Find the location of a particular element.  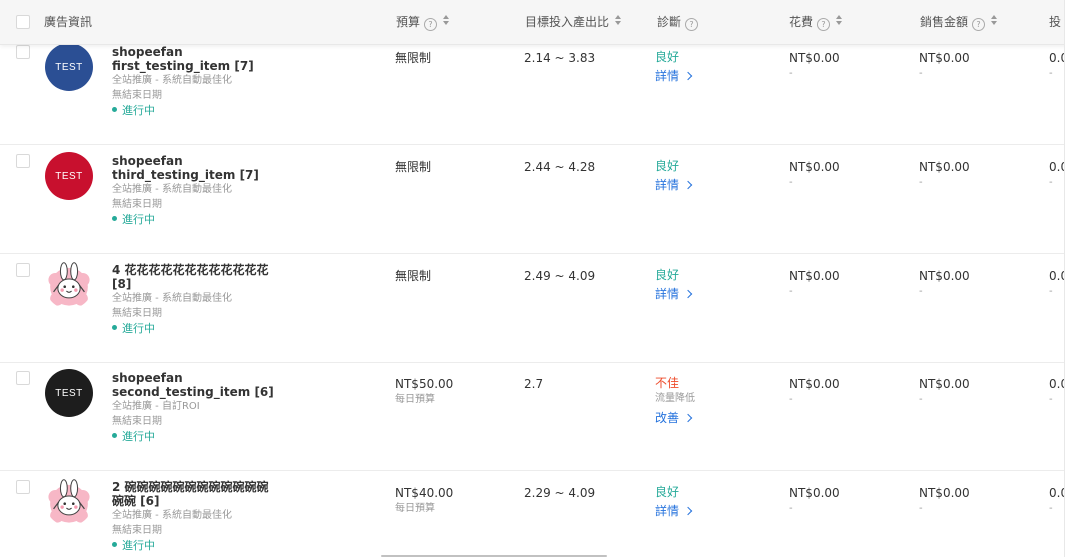

ad-name: shopeefan first_testing_item [7] is located at coordinates (202, 59).